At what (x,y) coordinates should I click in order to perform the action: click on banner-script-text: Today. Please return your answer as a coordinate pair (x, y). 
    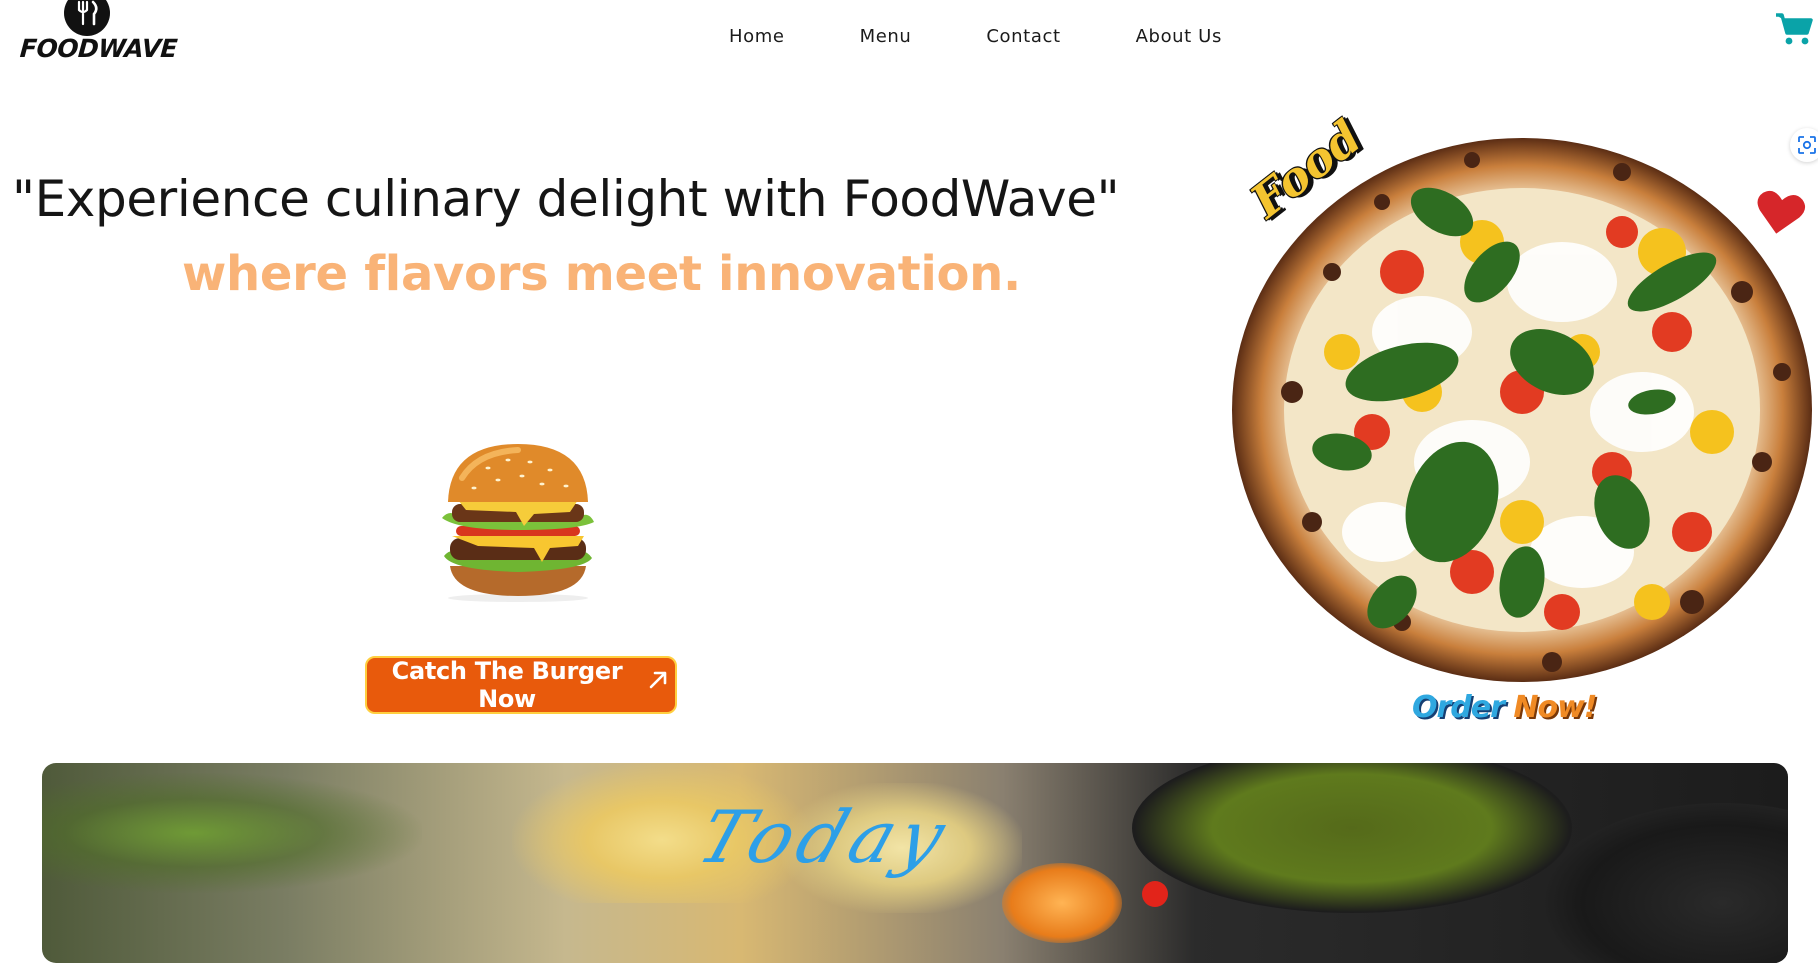
    Looking at the image, I should click on (825, 837).